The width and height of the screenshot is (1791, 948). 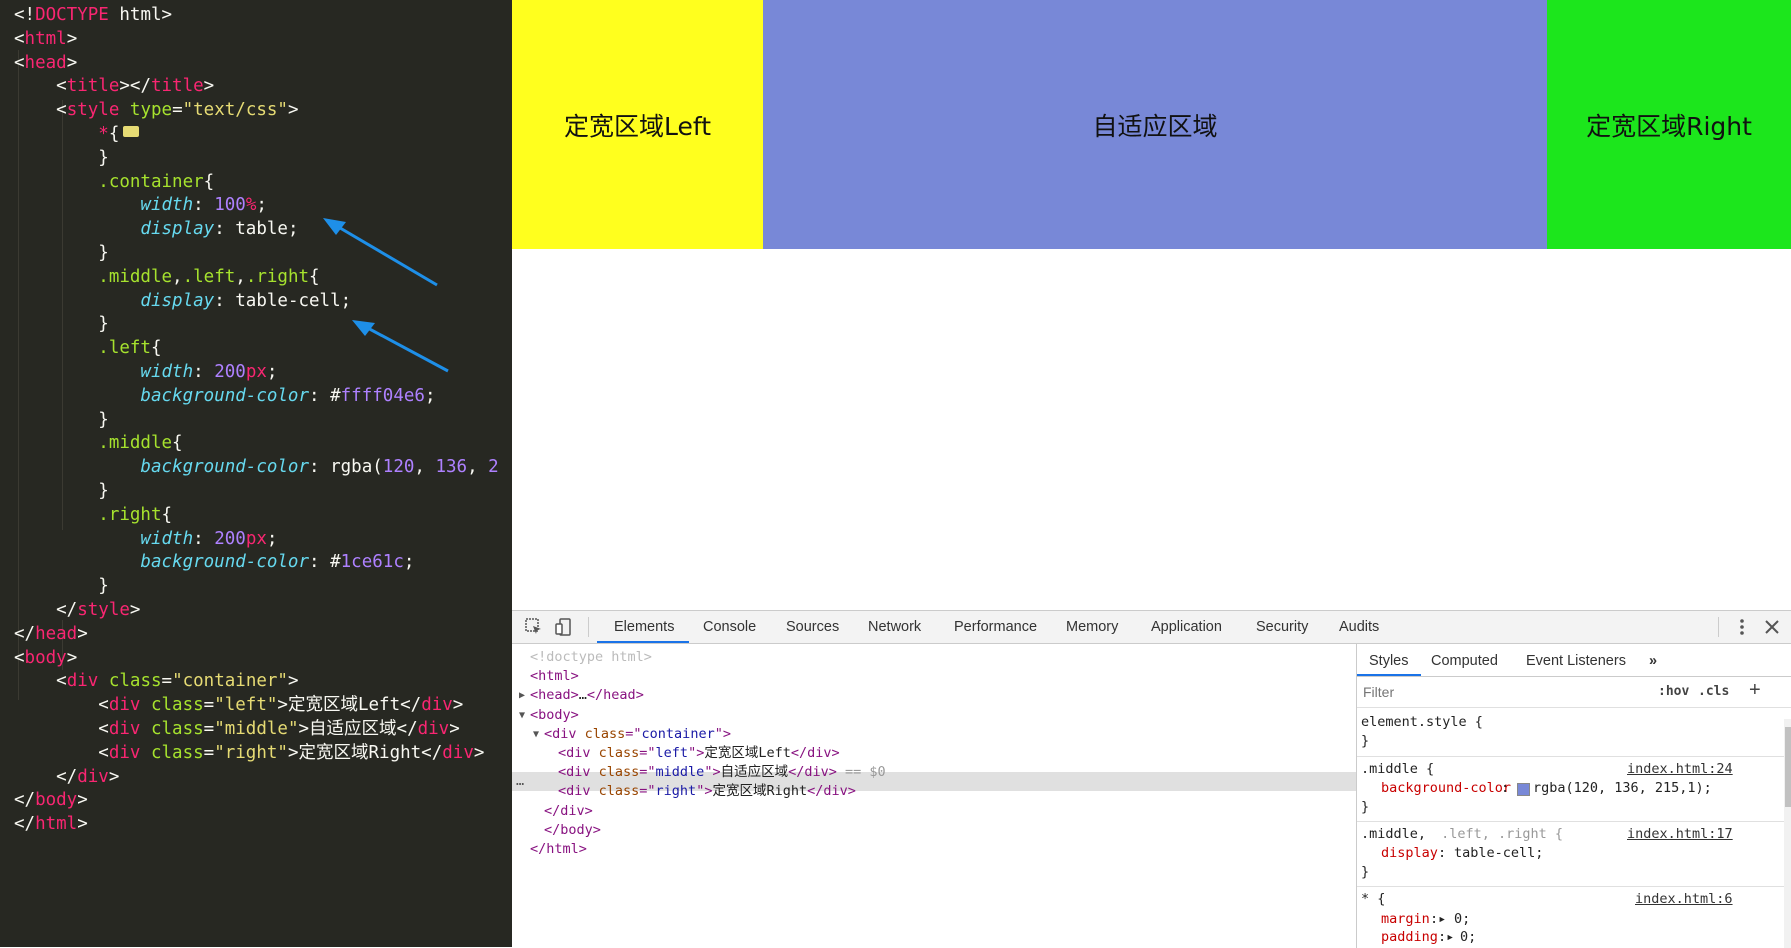 What do you see at coordinates (591, 657) in the screenshot?
I see `dom-node: <!doctype html>` at bounding box center [591, 657].